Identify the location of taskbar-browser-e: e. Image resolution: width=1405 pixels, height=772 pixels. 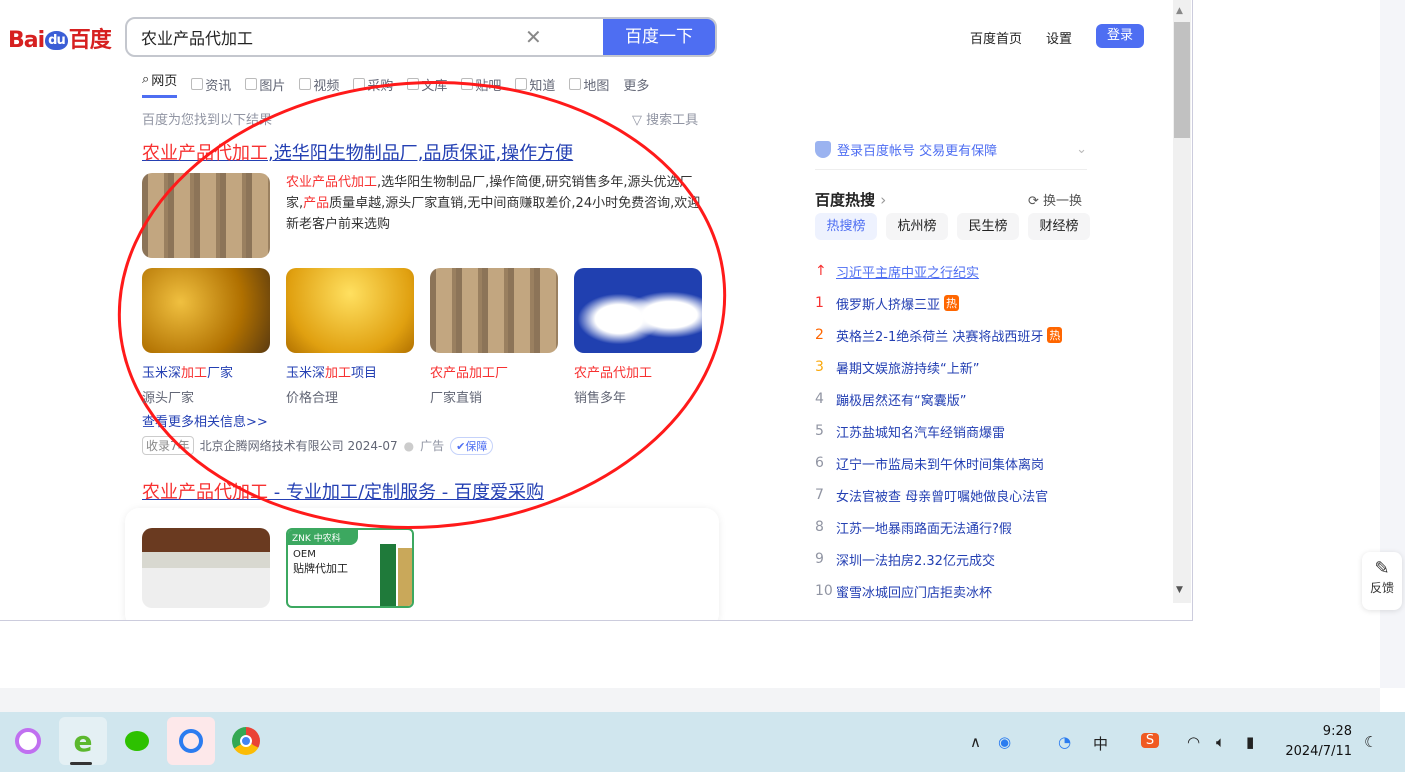
(83, 741).